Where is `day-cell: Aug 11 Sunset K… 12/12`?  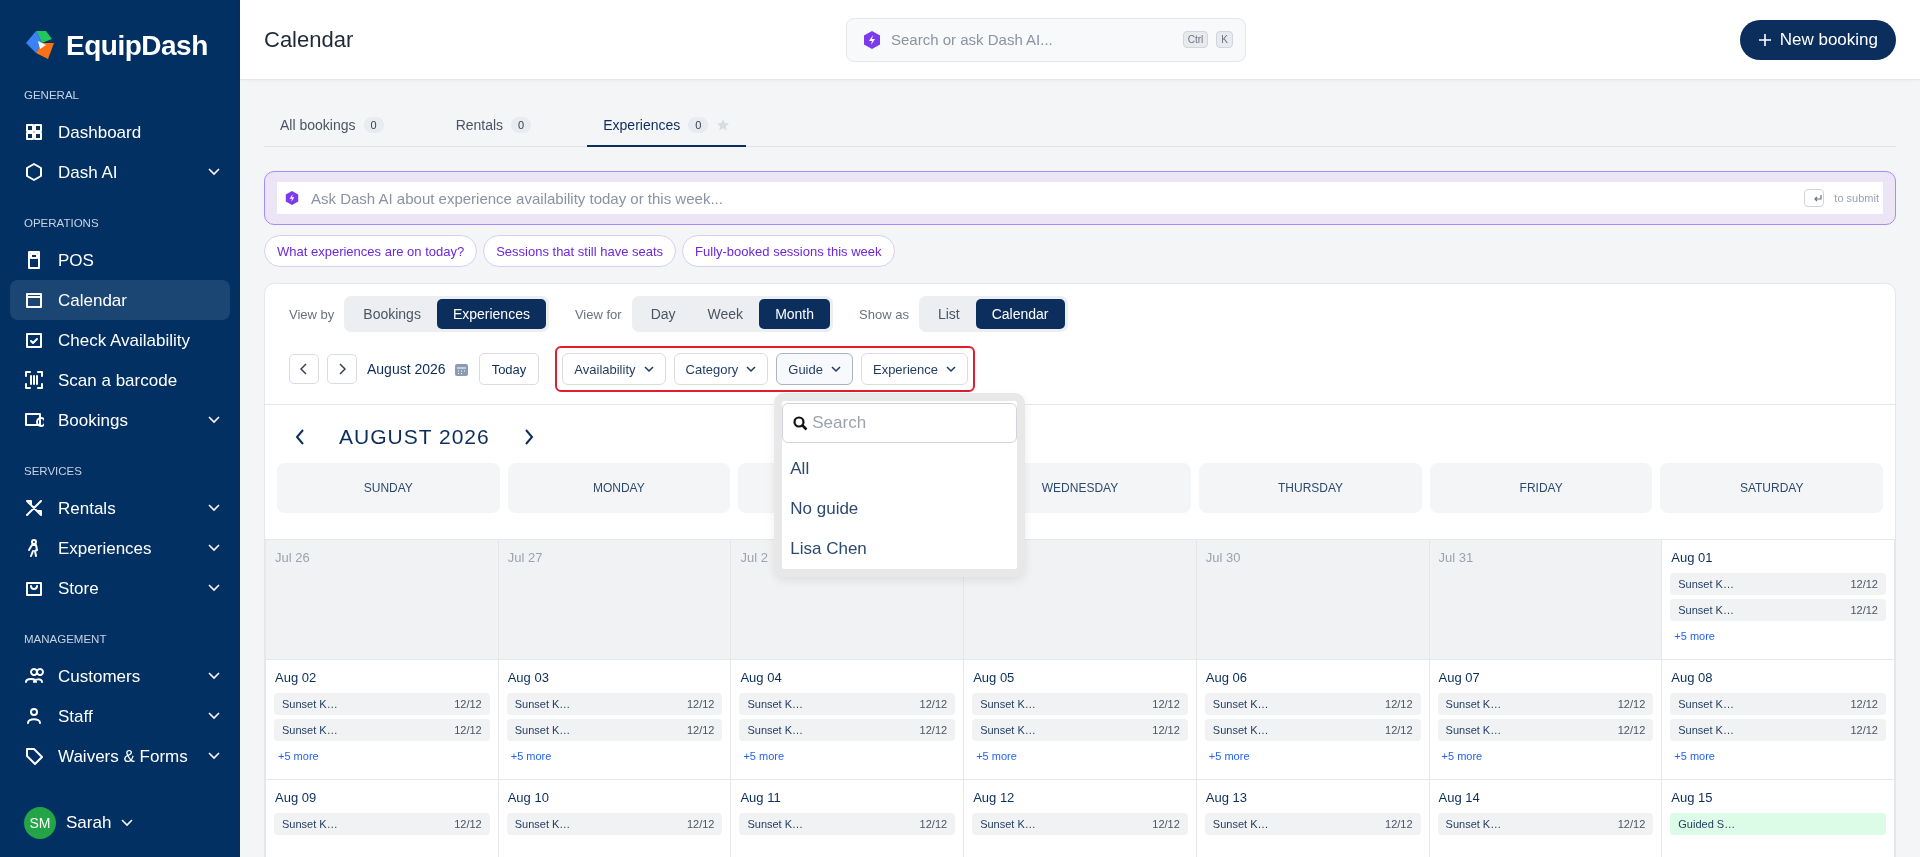
day-cell: Aug 11 Sunset K… 12/12 is located at coordinates (848, 818).